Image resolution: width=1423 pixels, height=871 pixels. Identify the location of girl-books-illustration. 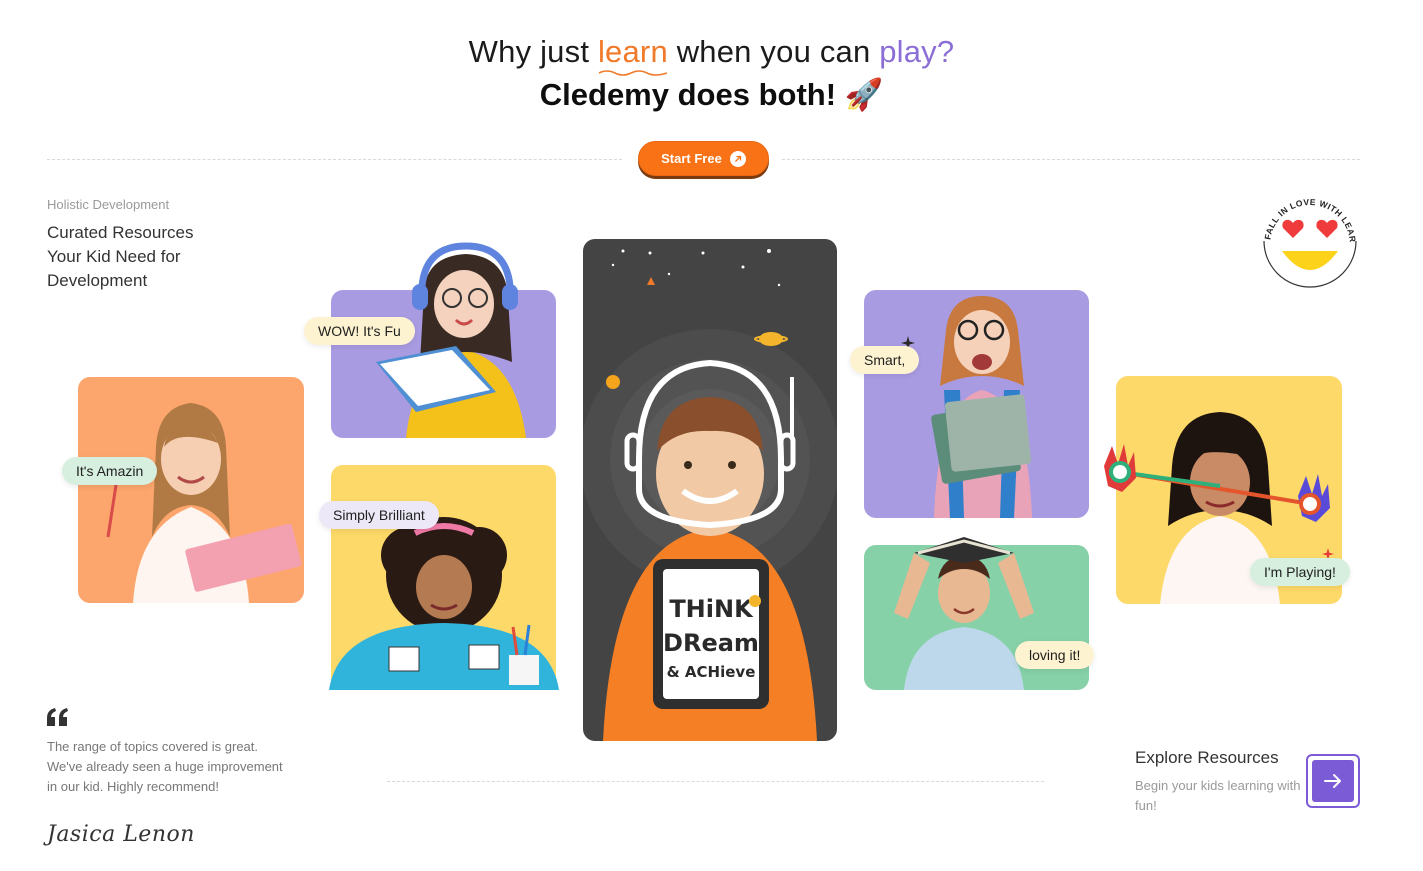
(981, 407).